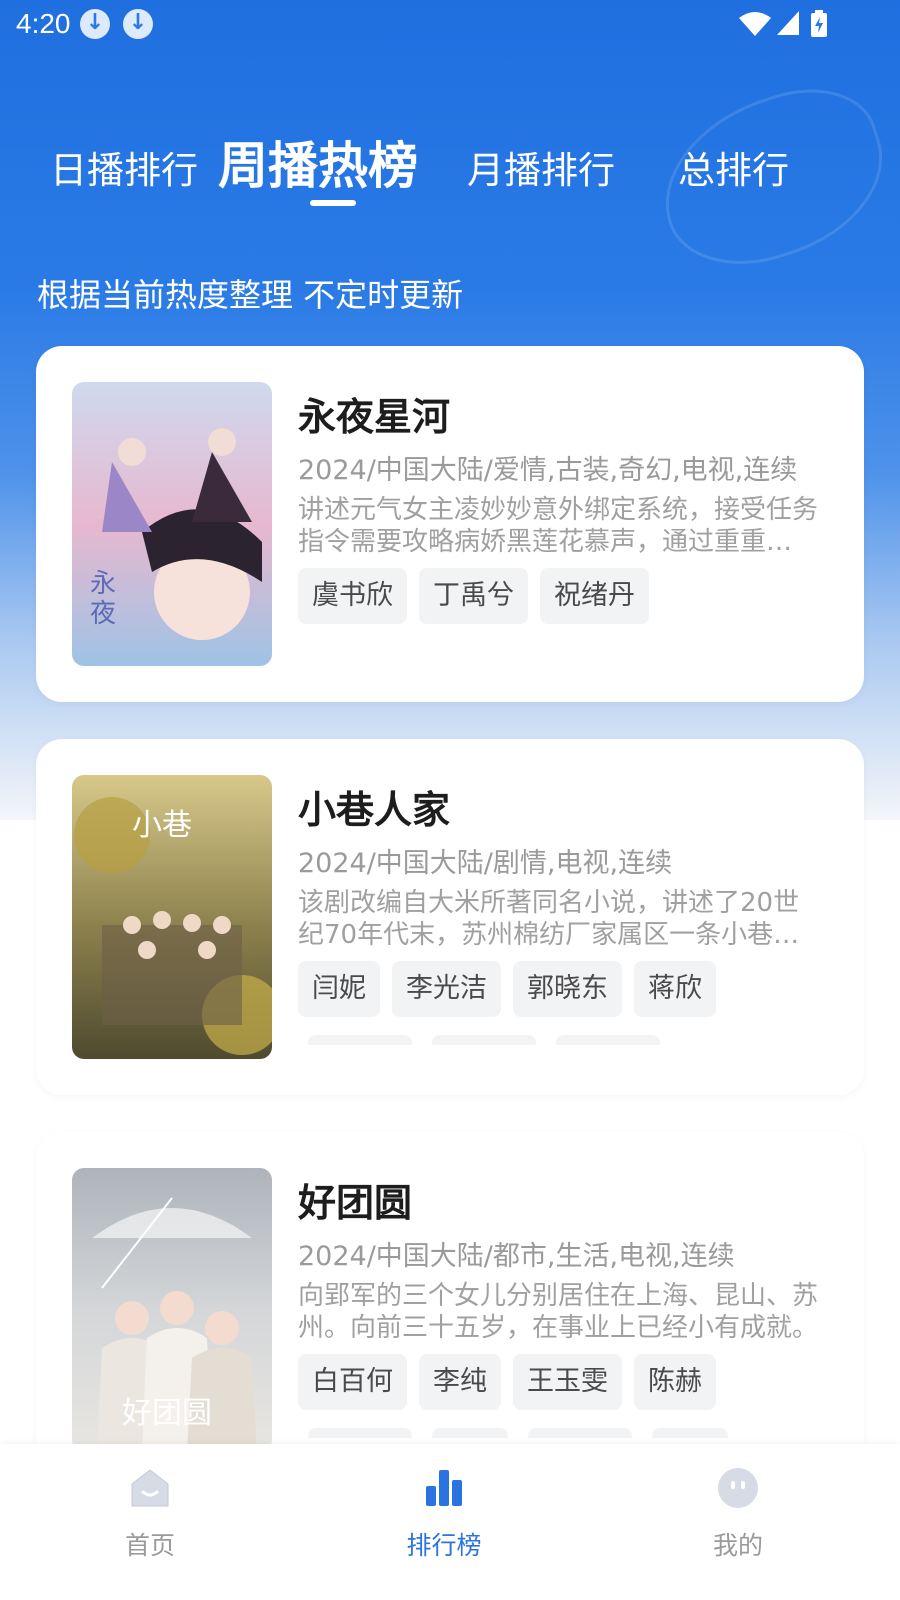  I want to click on cast-tag: 祝绪丹, so click(594, 596).